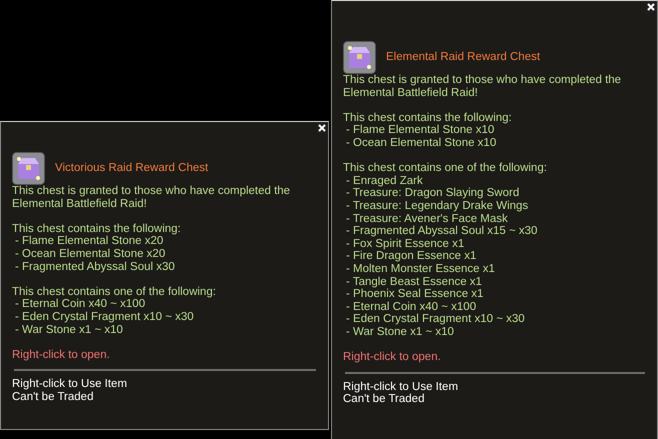 This screenshot has width=658, height=439. Describe the element at coordinates (405, 244) in the screenshot. I see `content-item: - Fox Spirit Essence x1` at that location.